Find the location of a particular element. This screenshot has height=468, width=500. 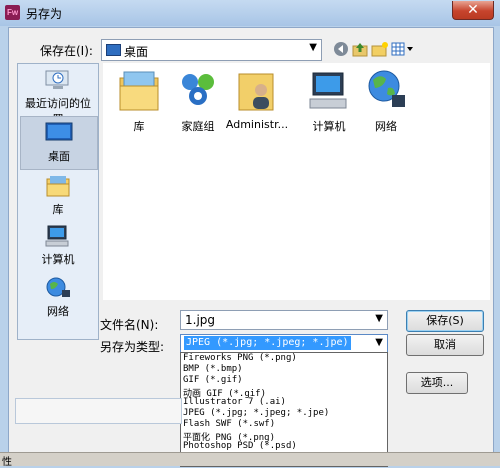

filetype-value: JPEG (*.jpg; *.jpeg; *.jpe) is located at coordinates (267, 343).